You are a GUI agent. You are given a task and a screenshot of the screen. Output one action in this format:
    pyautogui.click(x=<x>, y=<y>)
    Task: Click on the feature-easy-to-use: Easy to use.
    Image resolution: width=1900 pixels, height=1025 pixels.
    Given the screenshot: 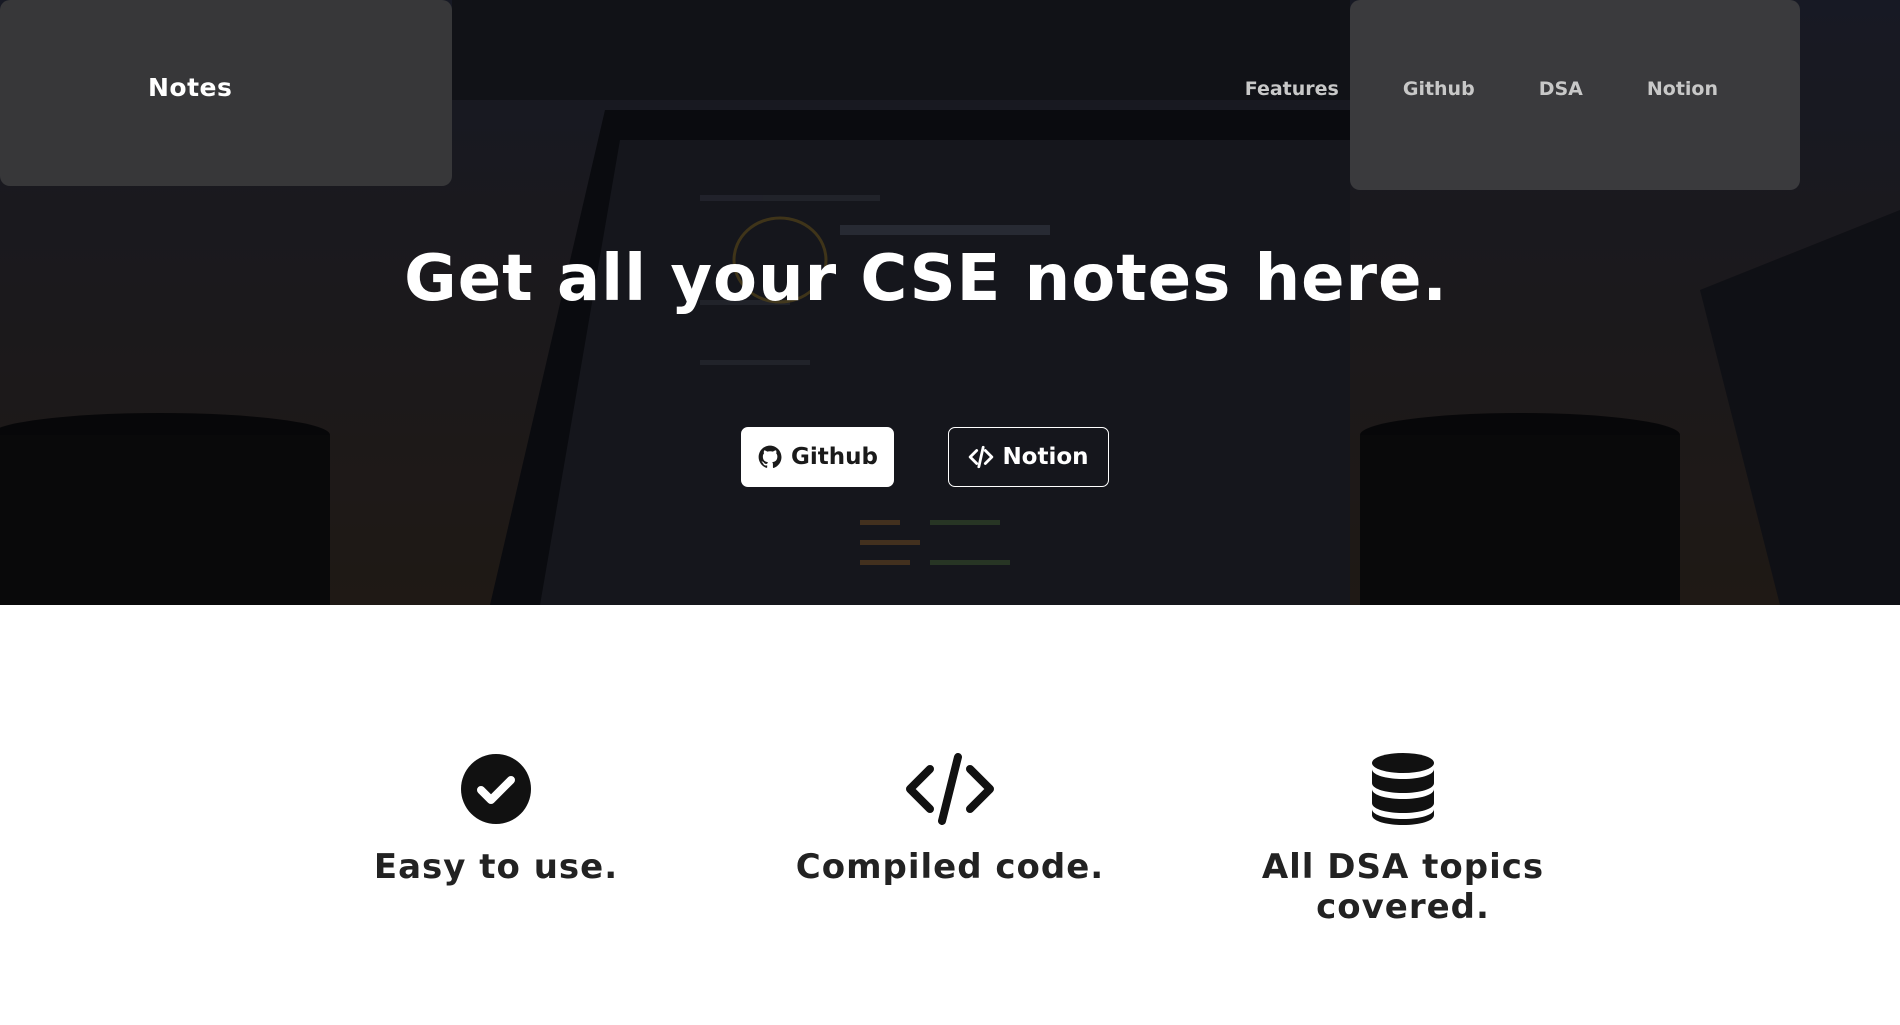 What is the action you would take?
    pyautogui.click(x=496, y=820)
    